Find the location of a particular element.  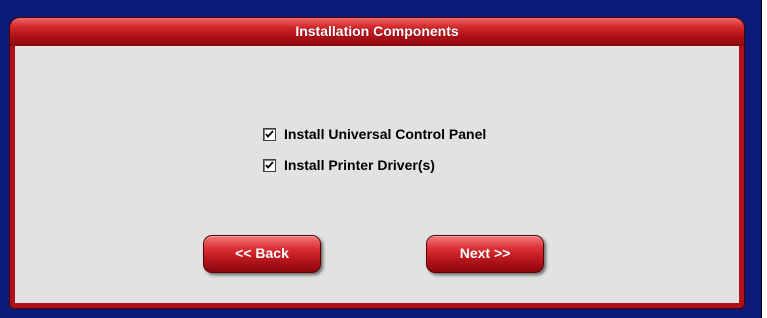

option-universal-control-panel: Install Universal Control Panel is located at coordinates (374, 134).